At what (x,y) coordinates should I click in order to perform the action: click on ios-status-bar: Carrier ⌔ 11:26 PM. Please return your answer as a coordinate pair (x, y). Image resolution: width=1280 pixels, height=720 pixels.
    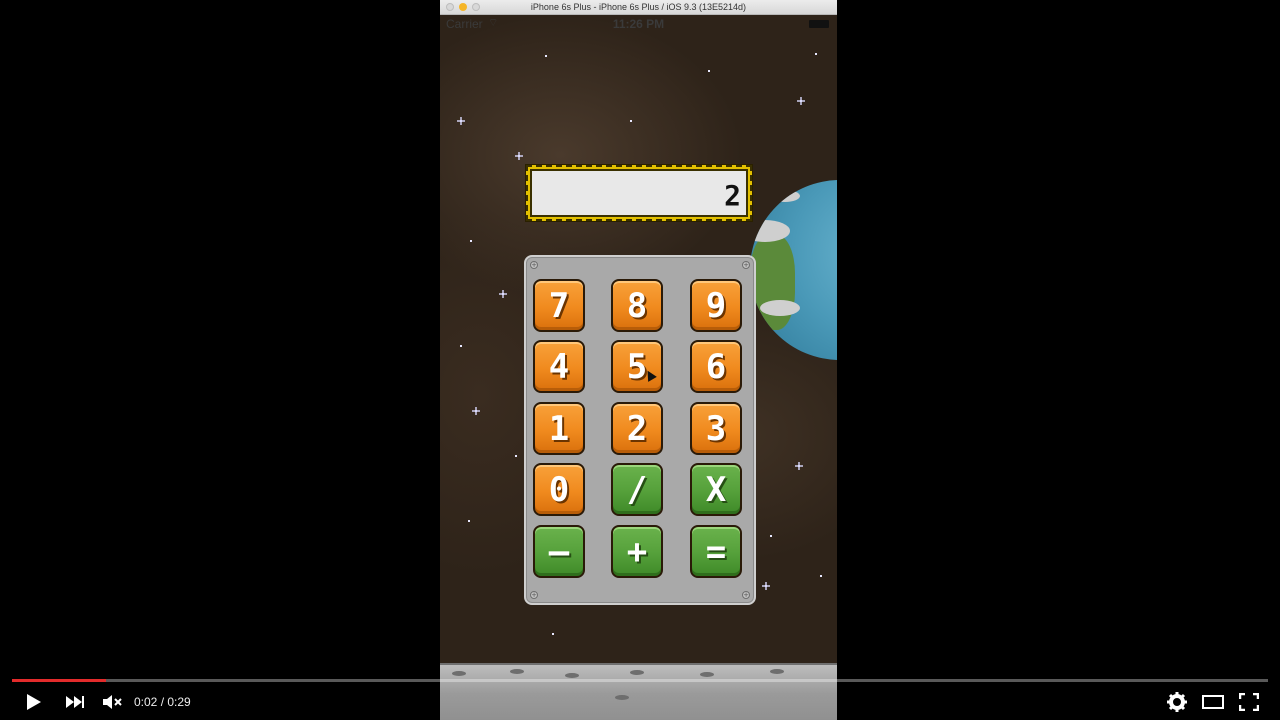
    Looking at the image, I should click on (638, 24).